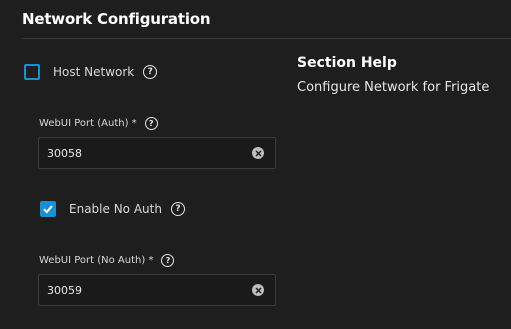 The image size is (511, 329). I want to click on section-help-text: Configure Network for Frigate, so click(393, 87).